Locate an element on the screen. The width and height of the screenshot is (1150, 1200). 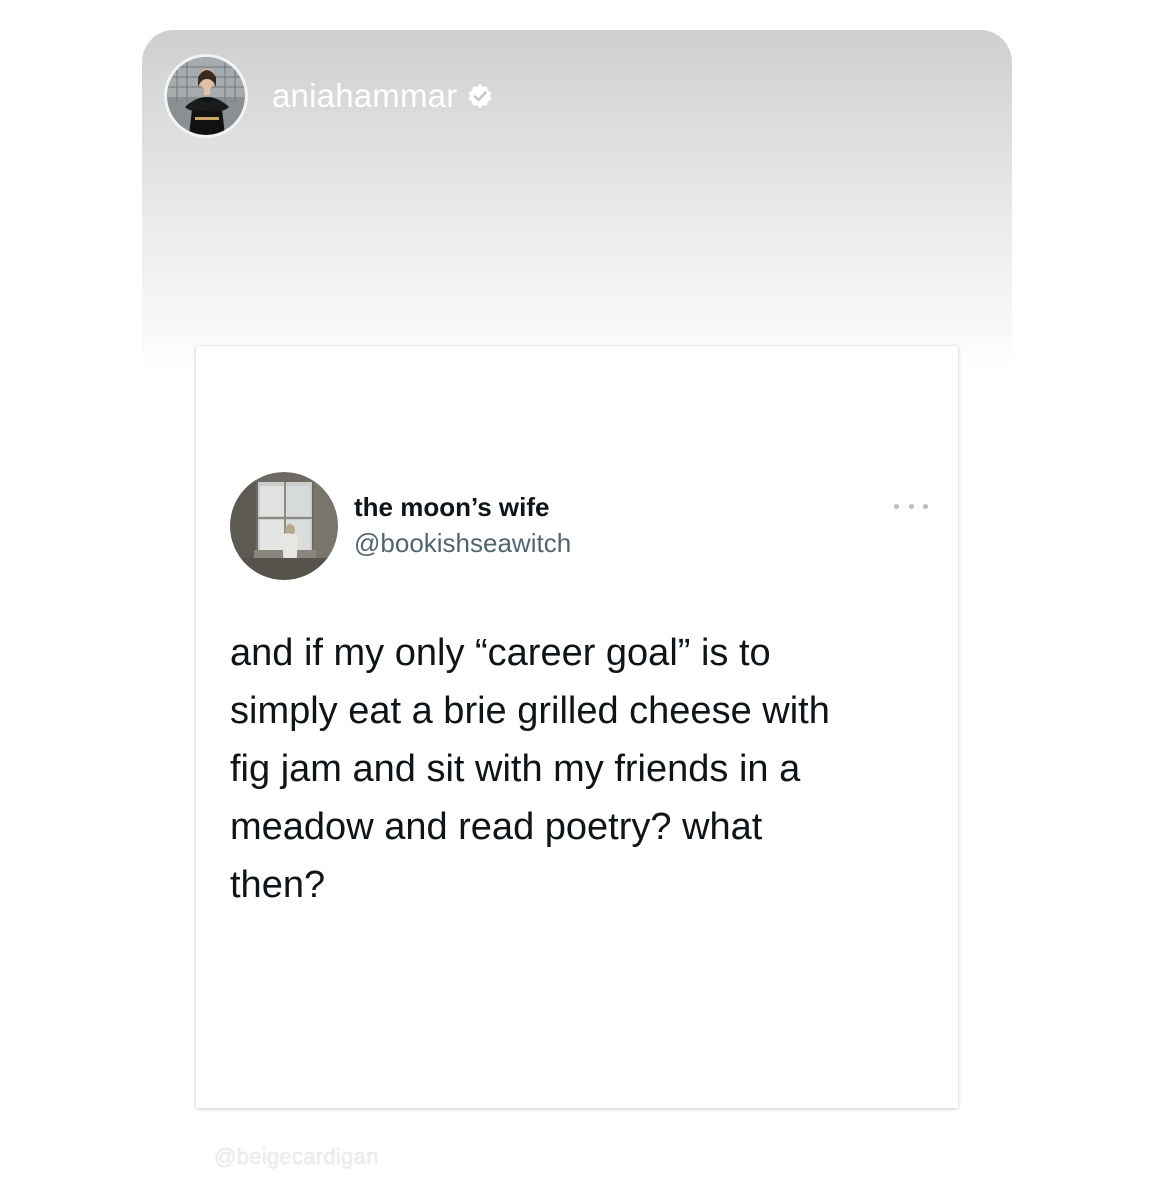
tweet-author: the moon’s wife @bookishseawitch is located at coordinates (462, 526).